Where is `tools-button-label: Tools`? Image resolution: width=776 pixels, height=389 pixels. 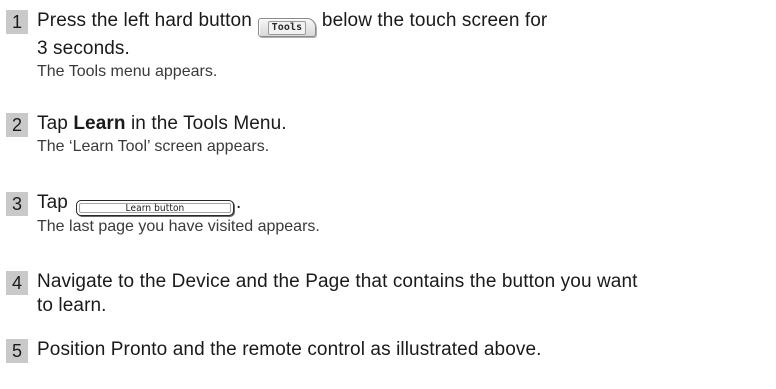 tools-button-label: Tools is located at coordinates (287, 28).